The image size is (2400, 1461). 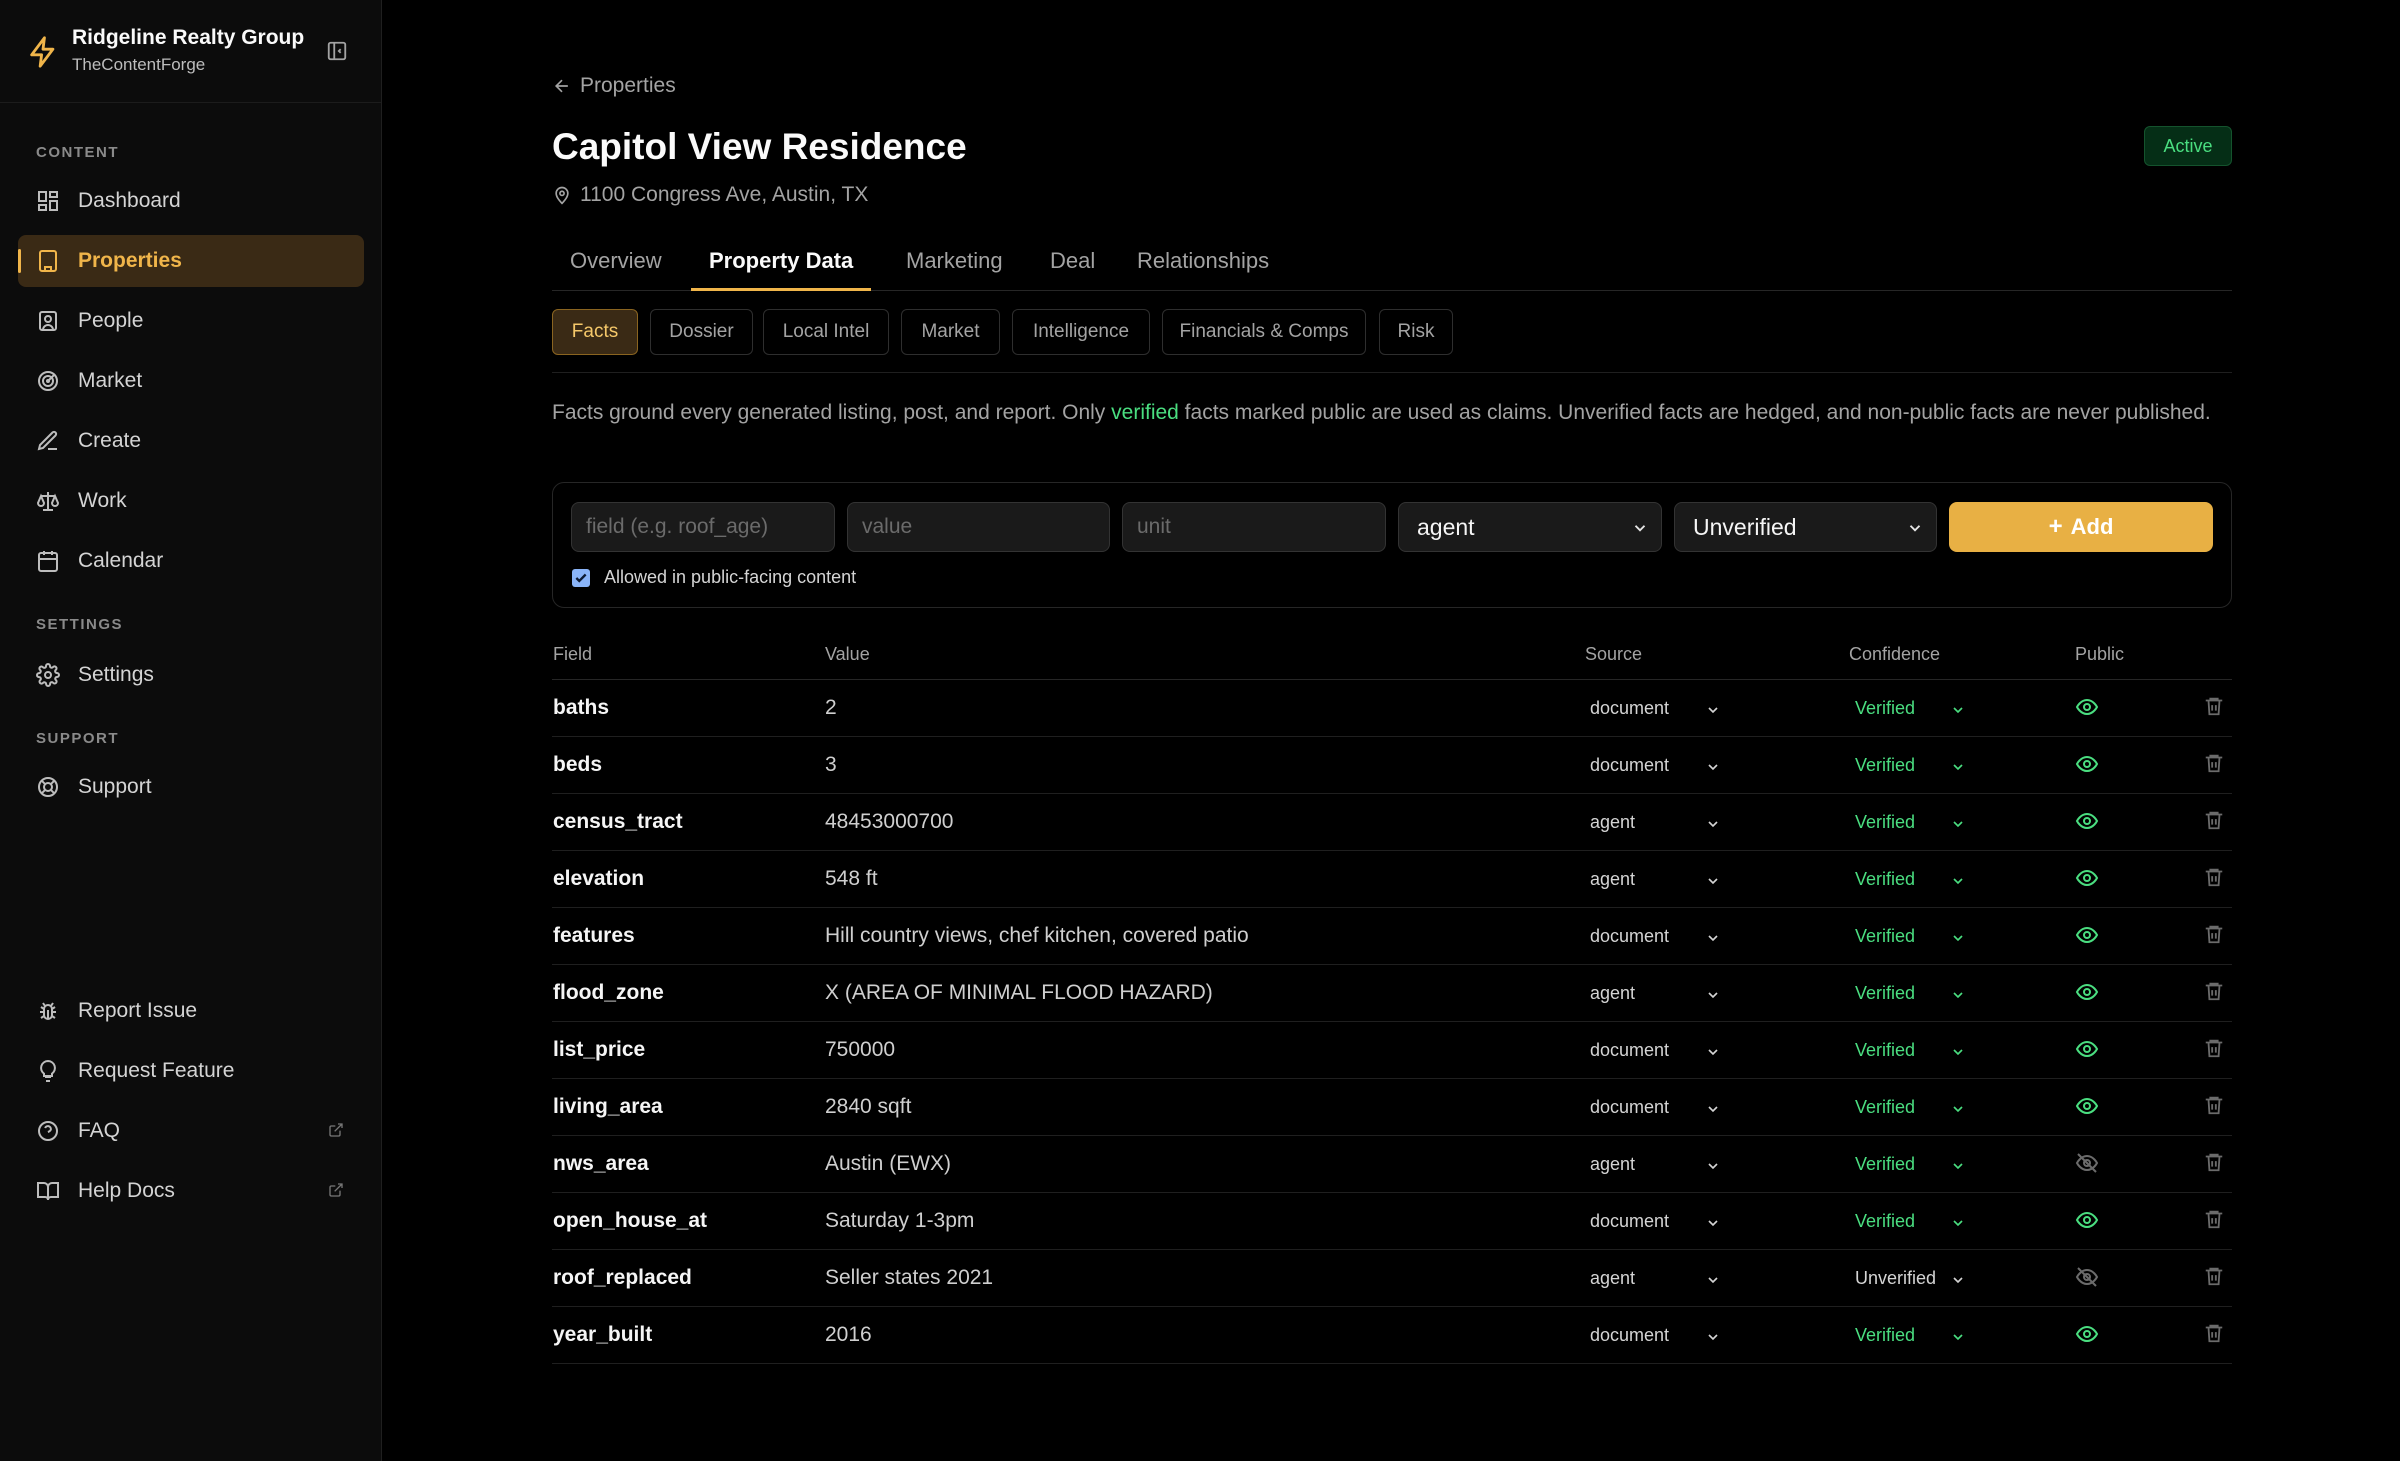 What do you see at coordinates (595, 332) in the screenshot?
I see `subtab-facts: Facts` at bounding box center [595, 332].